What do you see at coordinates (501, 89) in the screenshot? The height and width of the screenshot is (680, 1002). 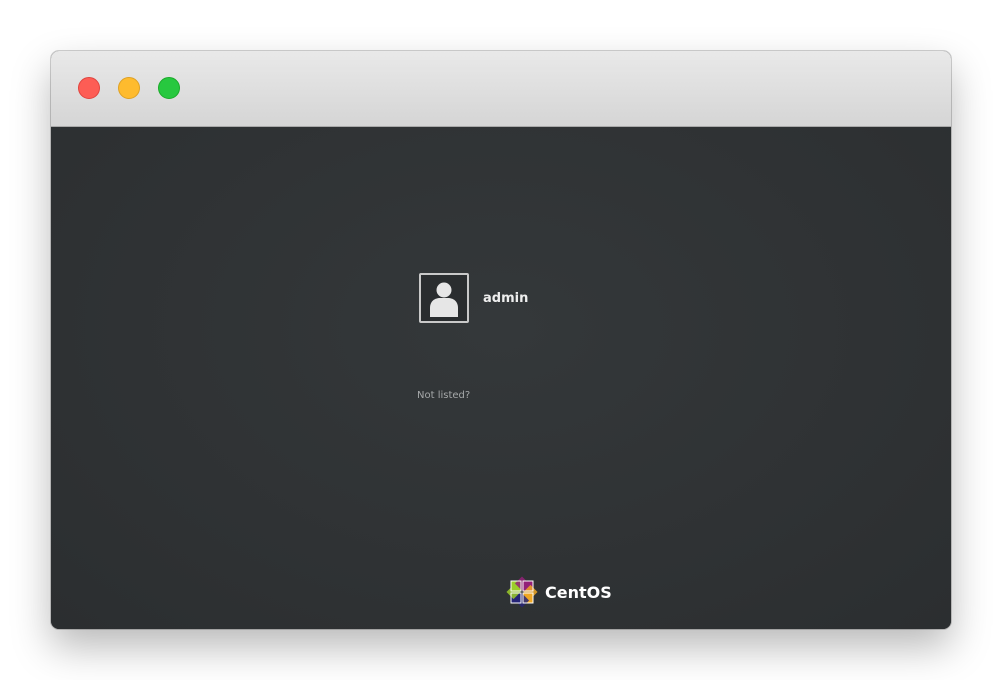 I see `title-bar` at bounding box center [501, 89].